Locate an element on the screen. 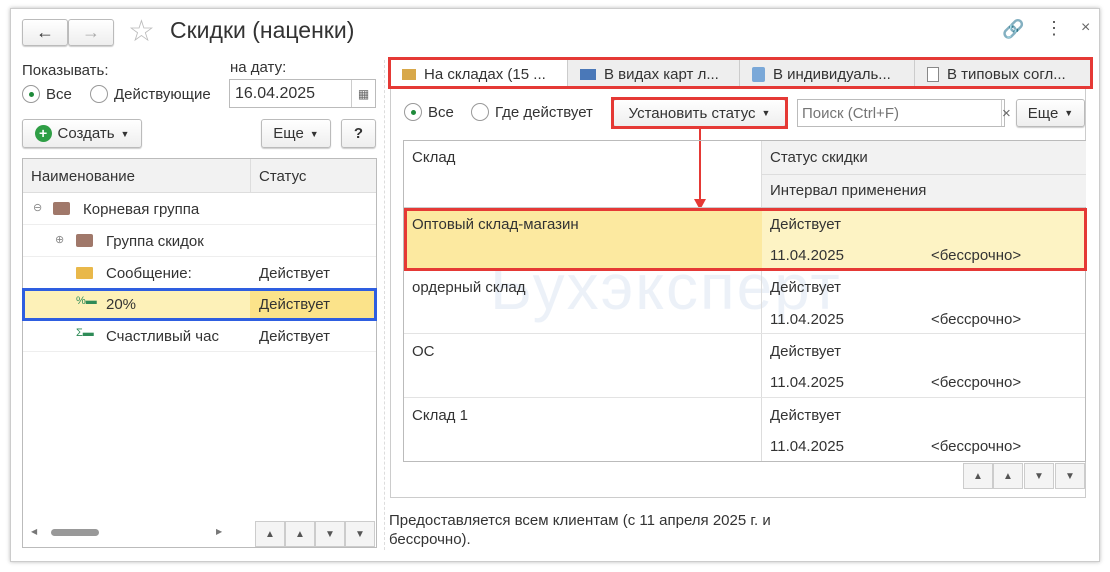 This screenshot has height=572, width=1110. favorite-star-icon: ☆ is located at coordinates (141, 31).